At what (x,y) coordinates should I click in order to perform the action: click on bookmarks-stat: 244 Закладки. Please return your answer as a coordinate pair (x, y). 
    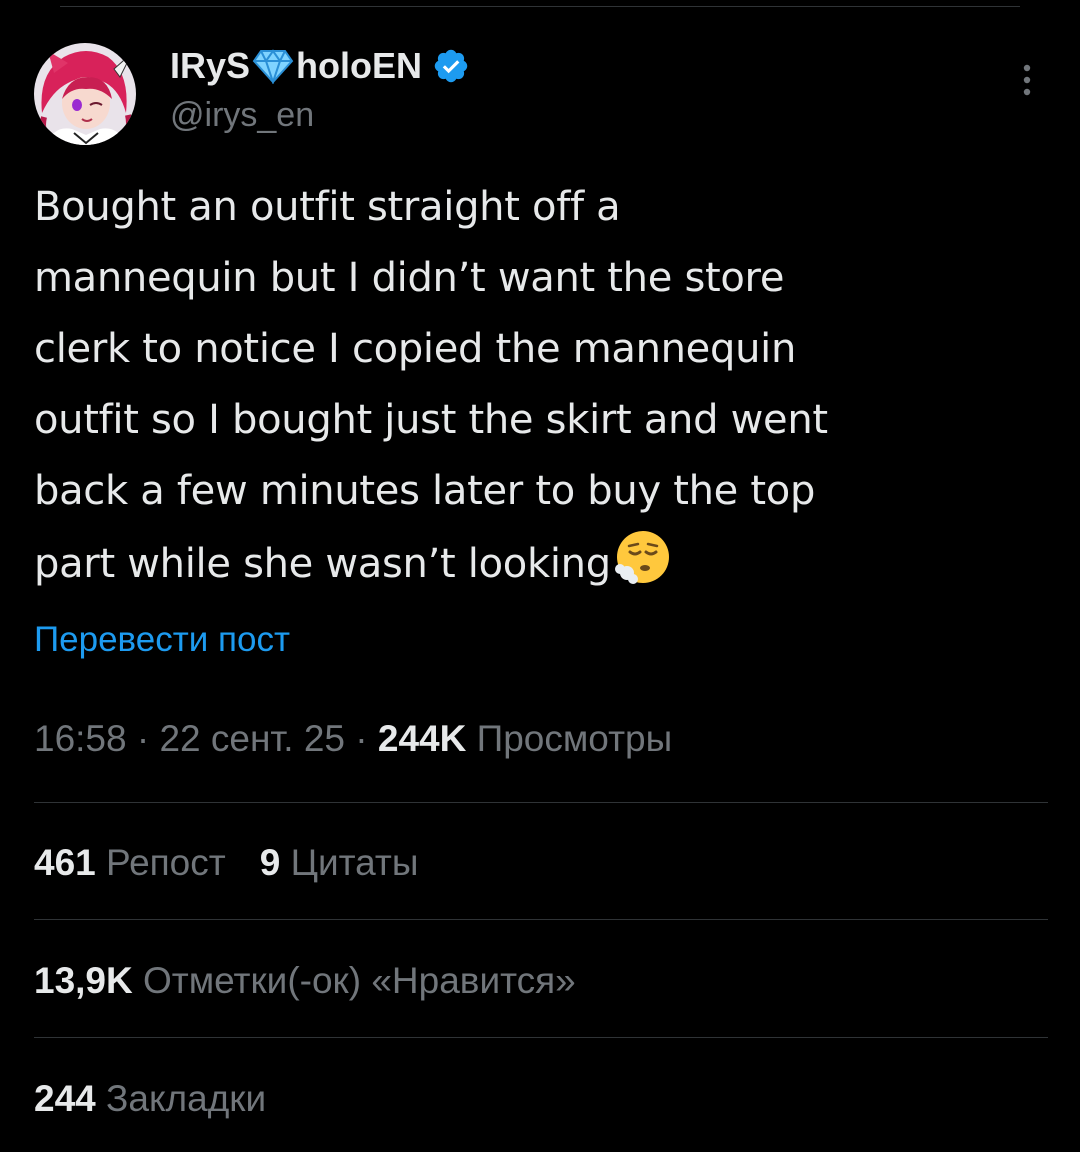
    Looking at the image, I should click on (150, 1099).